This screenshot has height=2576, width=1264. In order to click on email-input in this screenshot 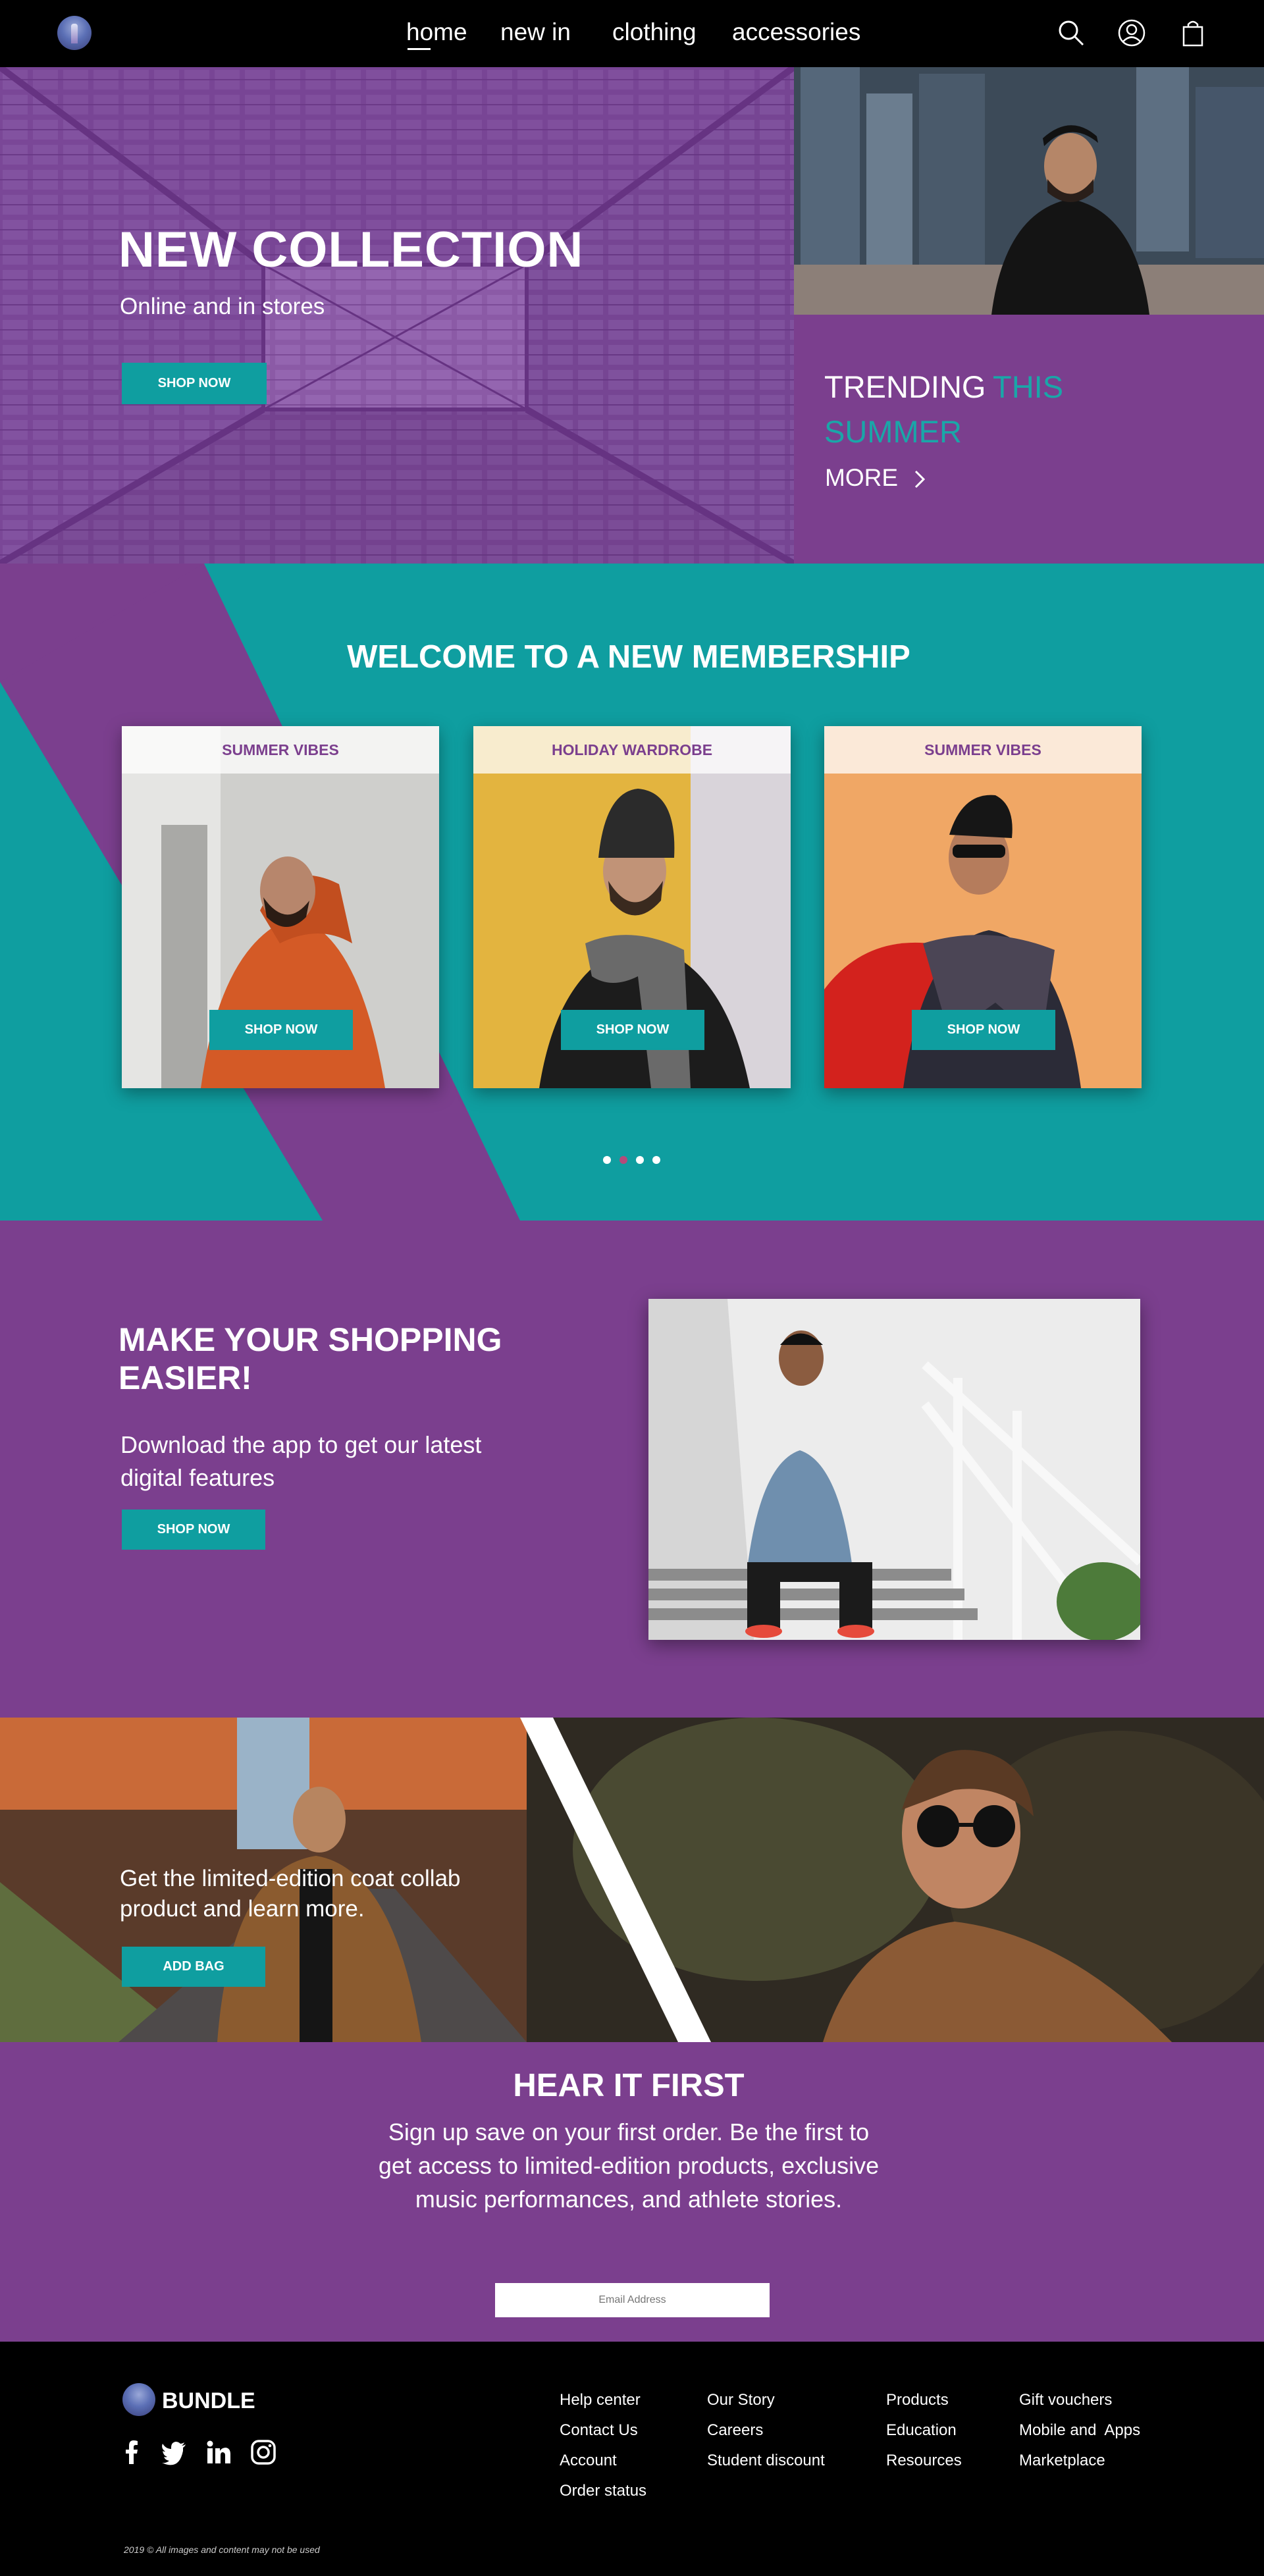, I will do `click(632, 2300)`.